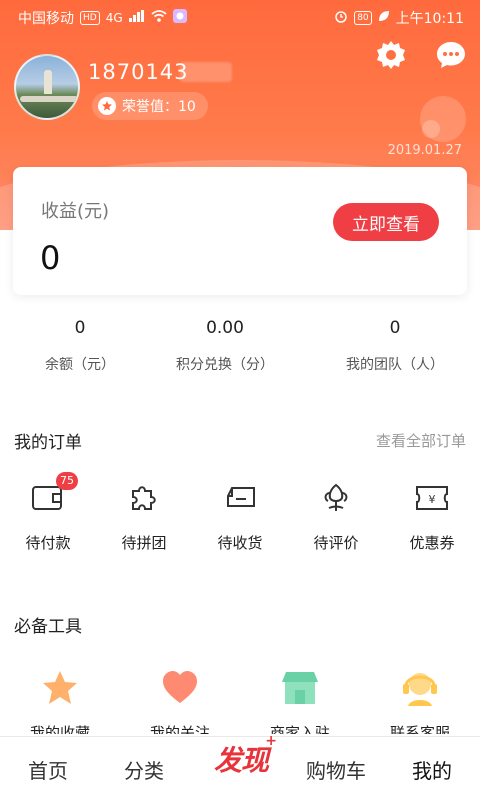 The height and width of the screenshot is (800, 480). I want to click on chat-bubble-icon, so click(451, 57).